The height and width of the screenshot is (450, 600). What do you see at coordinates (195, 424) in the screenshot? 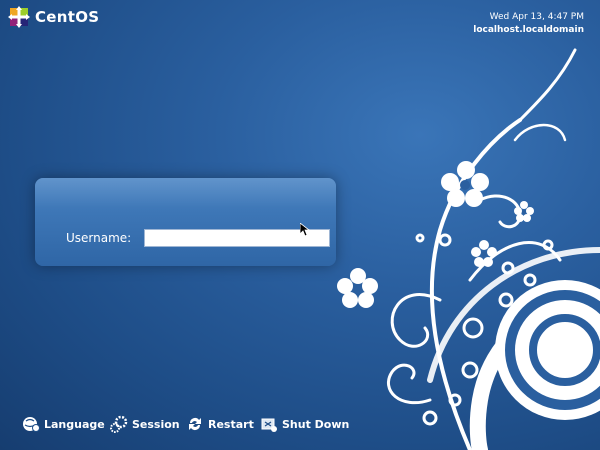
I see `restart-icon` at bounding box center [195, 424].